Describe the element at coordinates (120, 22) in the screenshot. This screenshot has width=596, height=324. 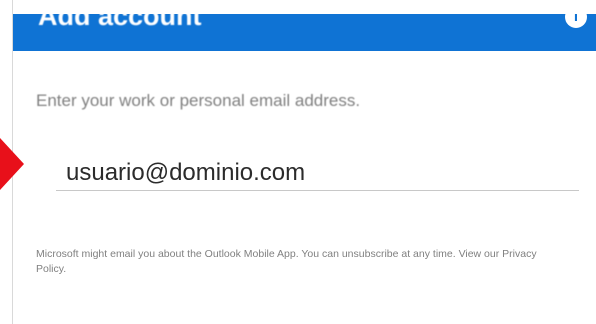
I see `page-title: Add account` at that location.